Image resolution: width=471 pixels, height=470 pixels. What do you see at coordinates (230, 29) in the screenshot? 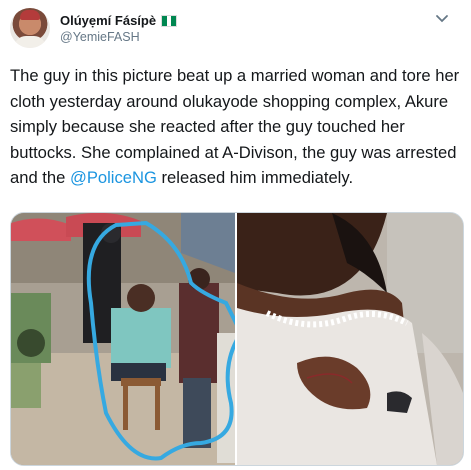
I see `tweet-header: Olúyẹmí Fásípè @YemieFASH` at bounding box center [230, 29].